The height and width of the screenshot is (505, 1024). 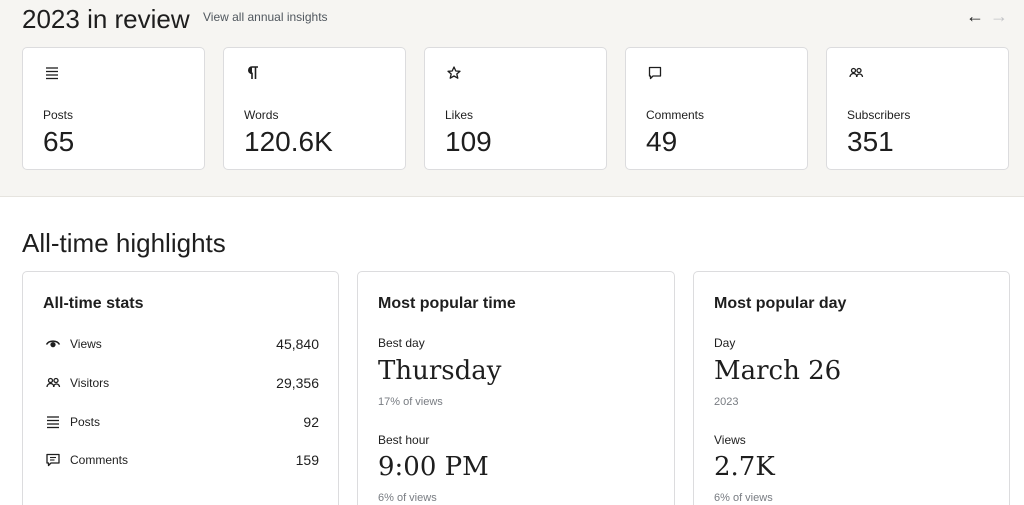 What do you see at coordinates (744, 467) in the screenshot?
I see `views-value: 2.7K` at bounding box center [744, 467].